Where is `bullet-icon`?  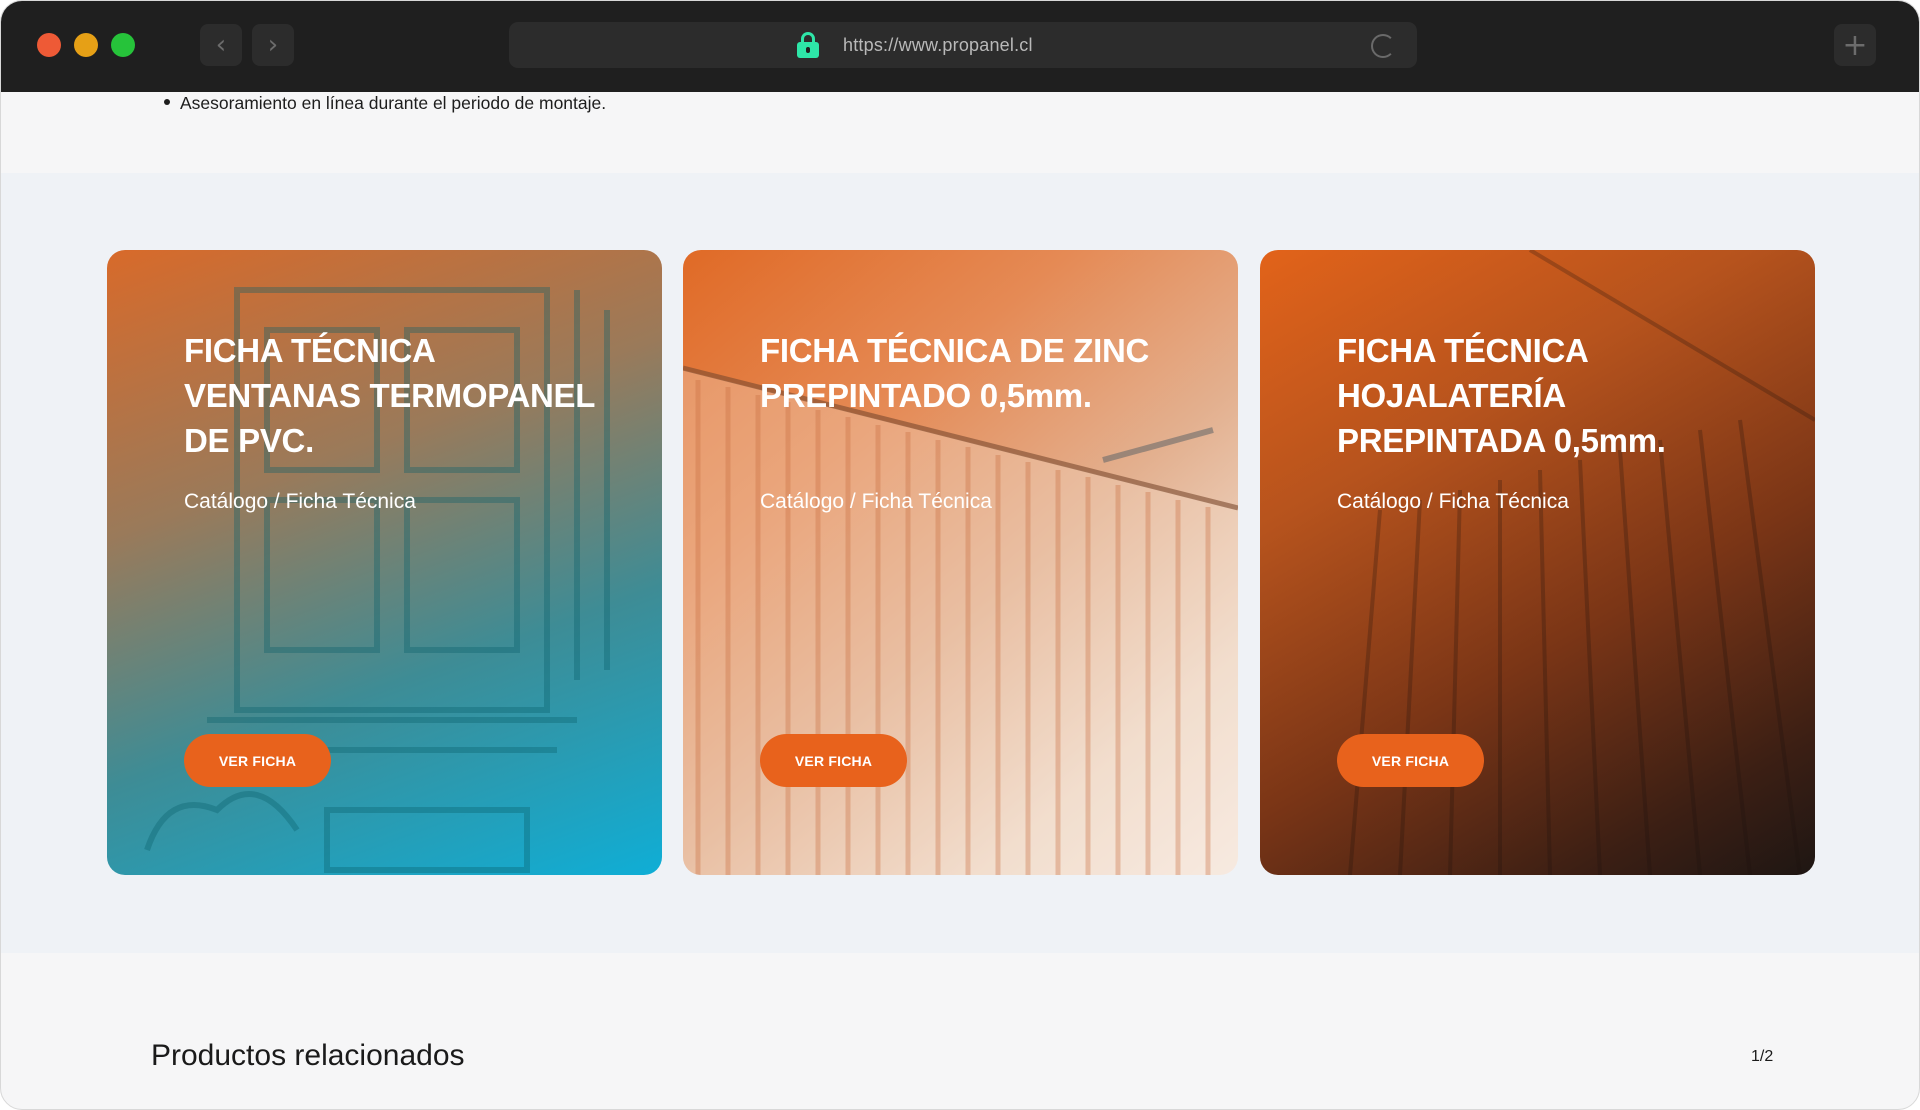 bullet-icon is located at coordinates (167, 102).